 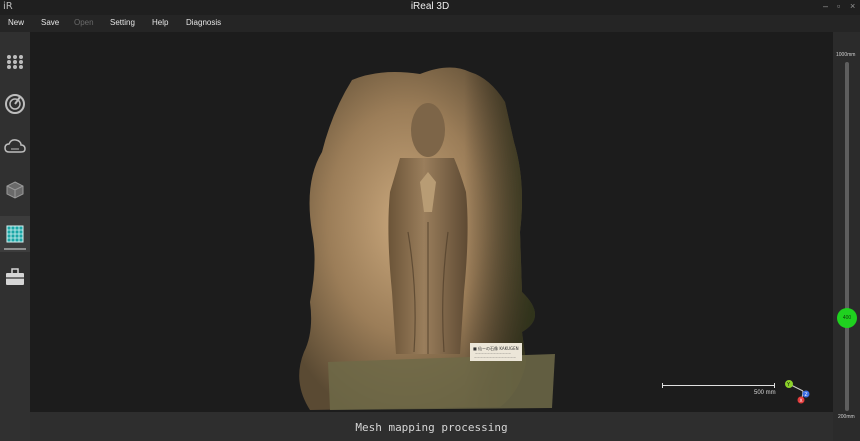 What do you see at coordinates (838, 6) in the screenshot?
I see `maximize-button: ▫` at bounding box center [838, 6].